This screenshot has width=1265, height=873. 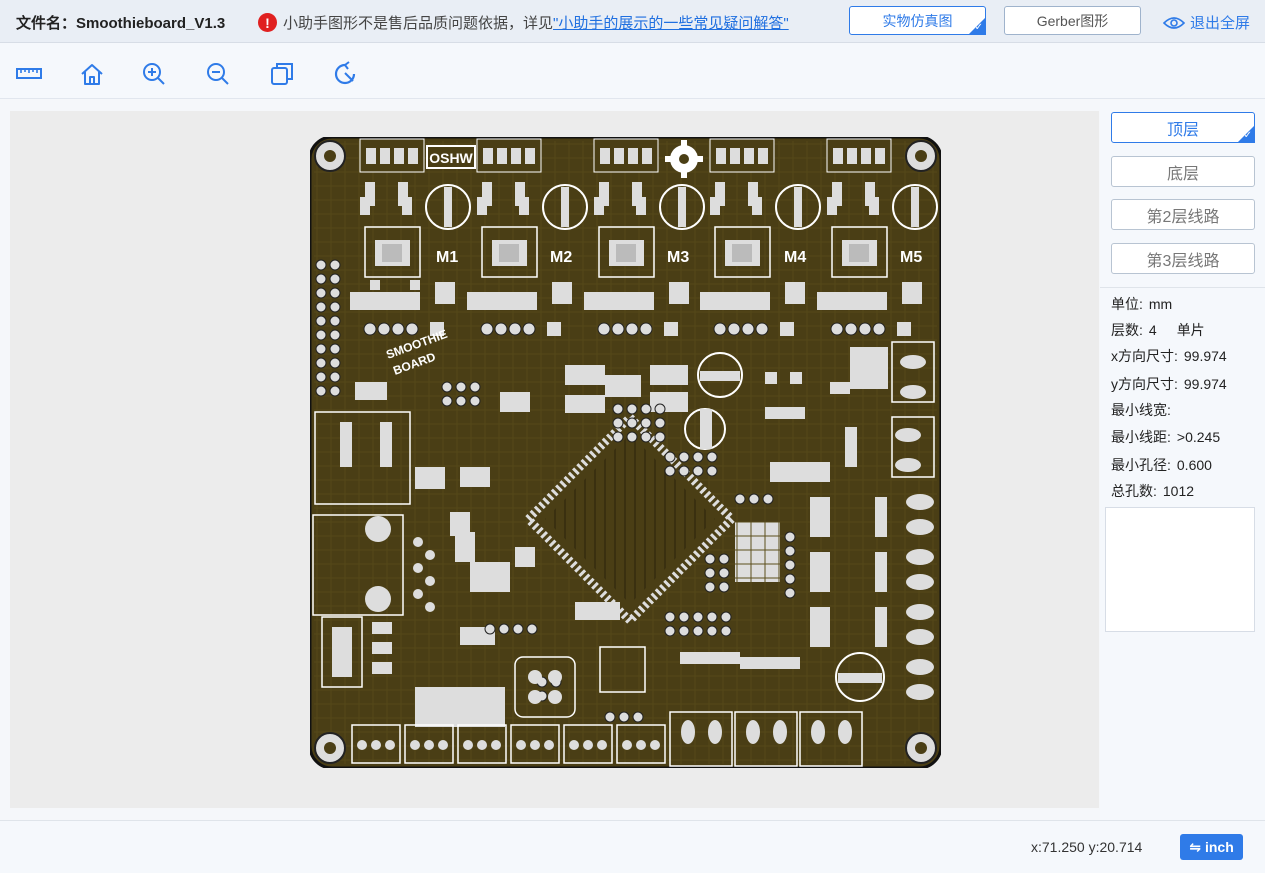 I want to click on ruler-icon, so click(x=29, y=74).